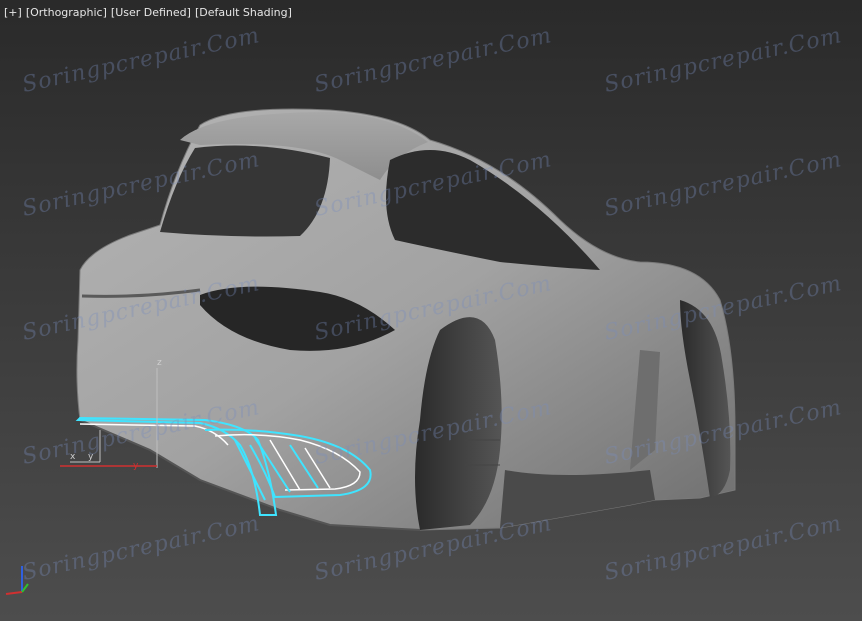  Describe the element at coordinates (17, 580) in the screenshot. I see `world-axis-tripod` at that location.